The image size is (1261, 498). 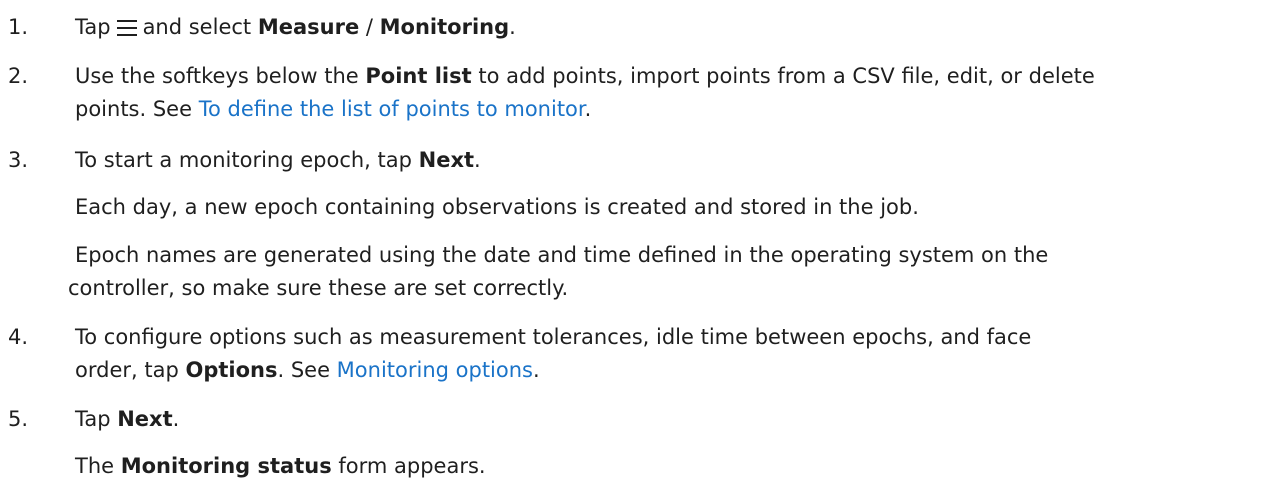 What do you see at coordinates (664, 419) in the screenshot?
I see `step-text: Tap Next.` at bounding box center [664, 419].